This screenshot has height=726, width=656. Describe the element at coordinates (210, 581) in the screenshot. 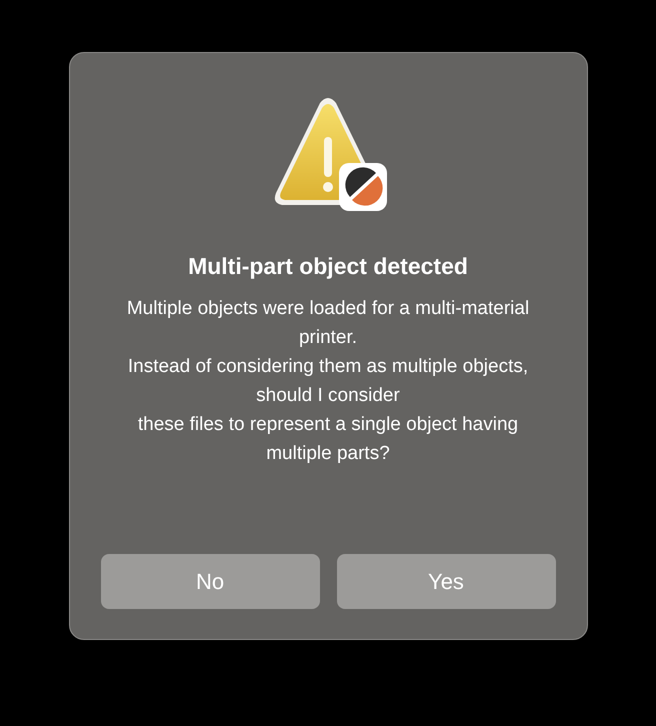

I see `dialog-button: No` at that location.